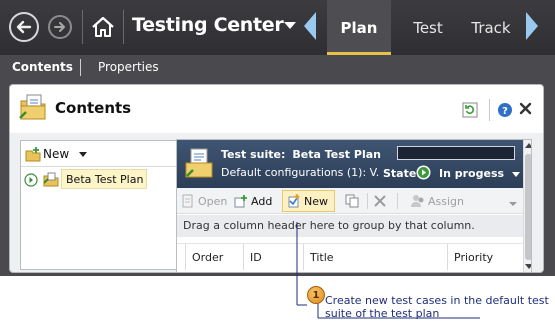  Describe the element at coordinates (199, 163) in the screenshot. I see `test-suite-icon` at that location.